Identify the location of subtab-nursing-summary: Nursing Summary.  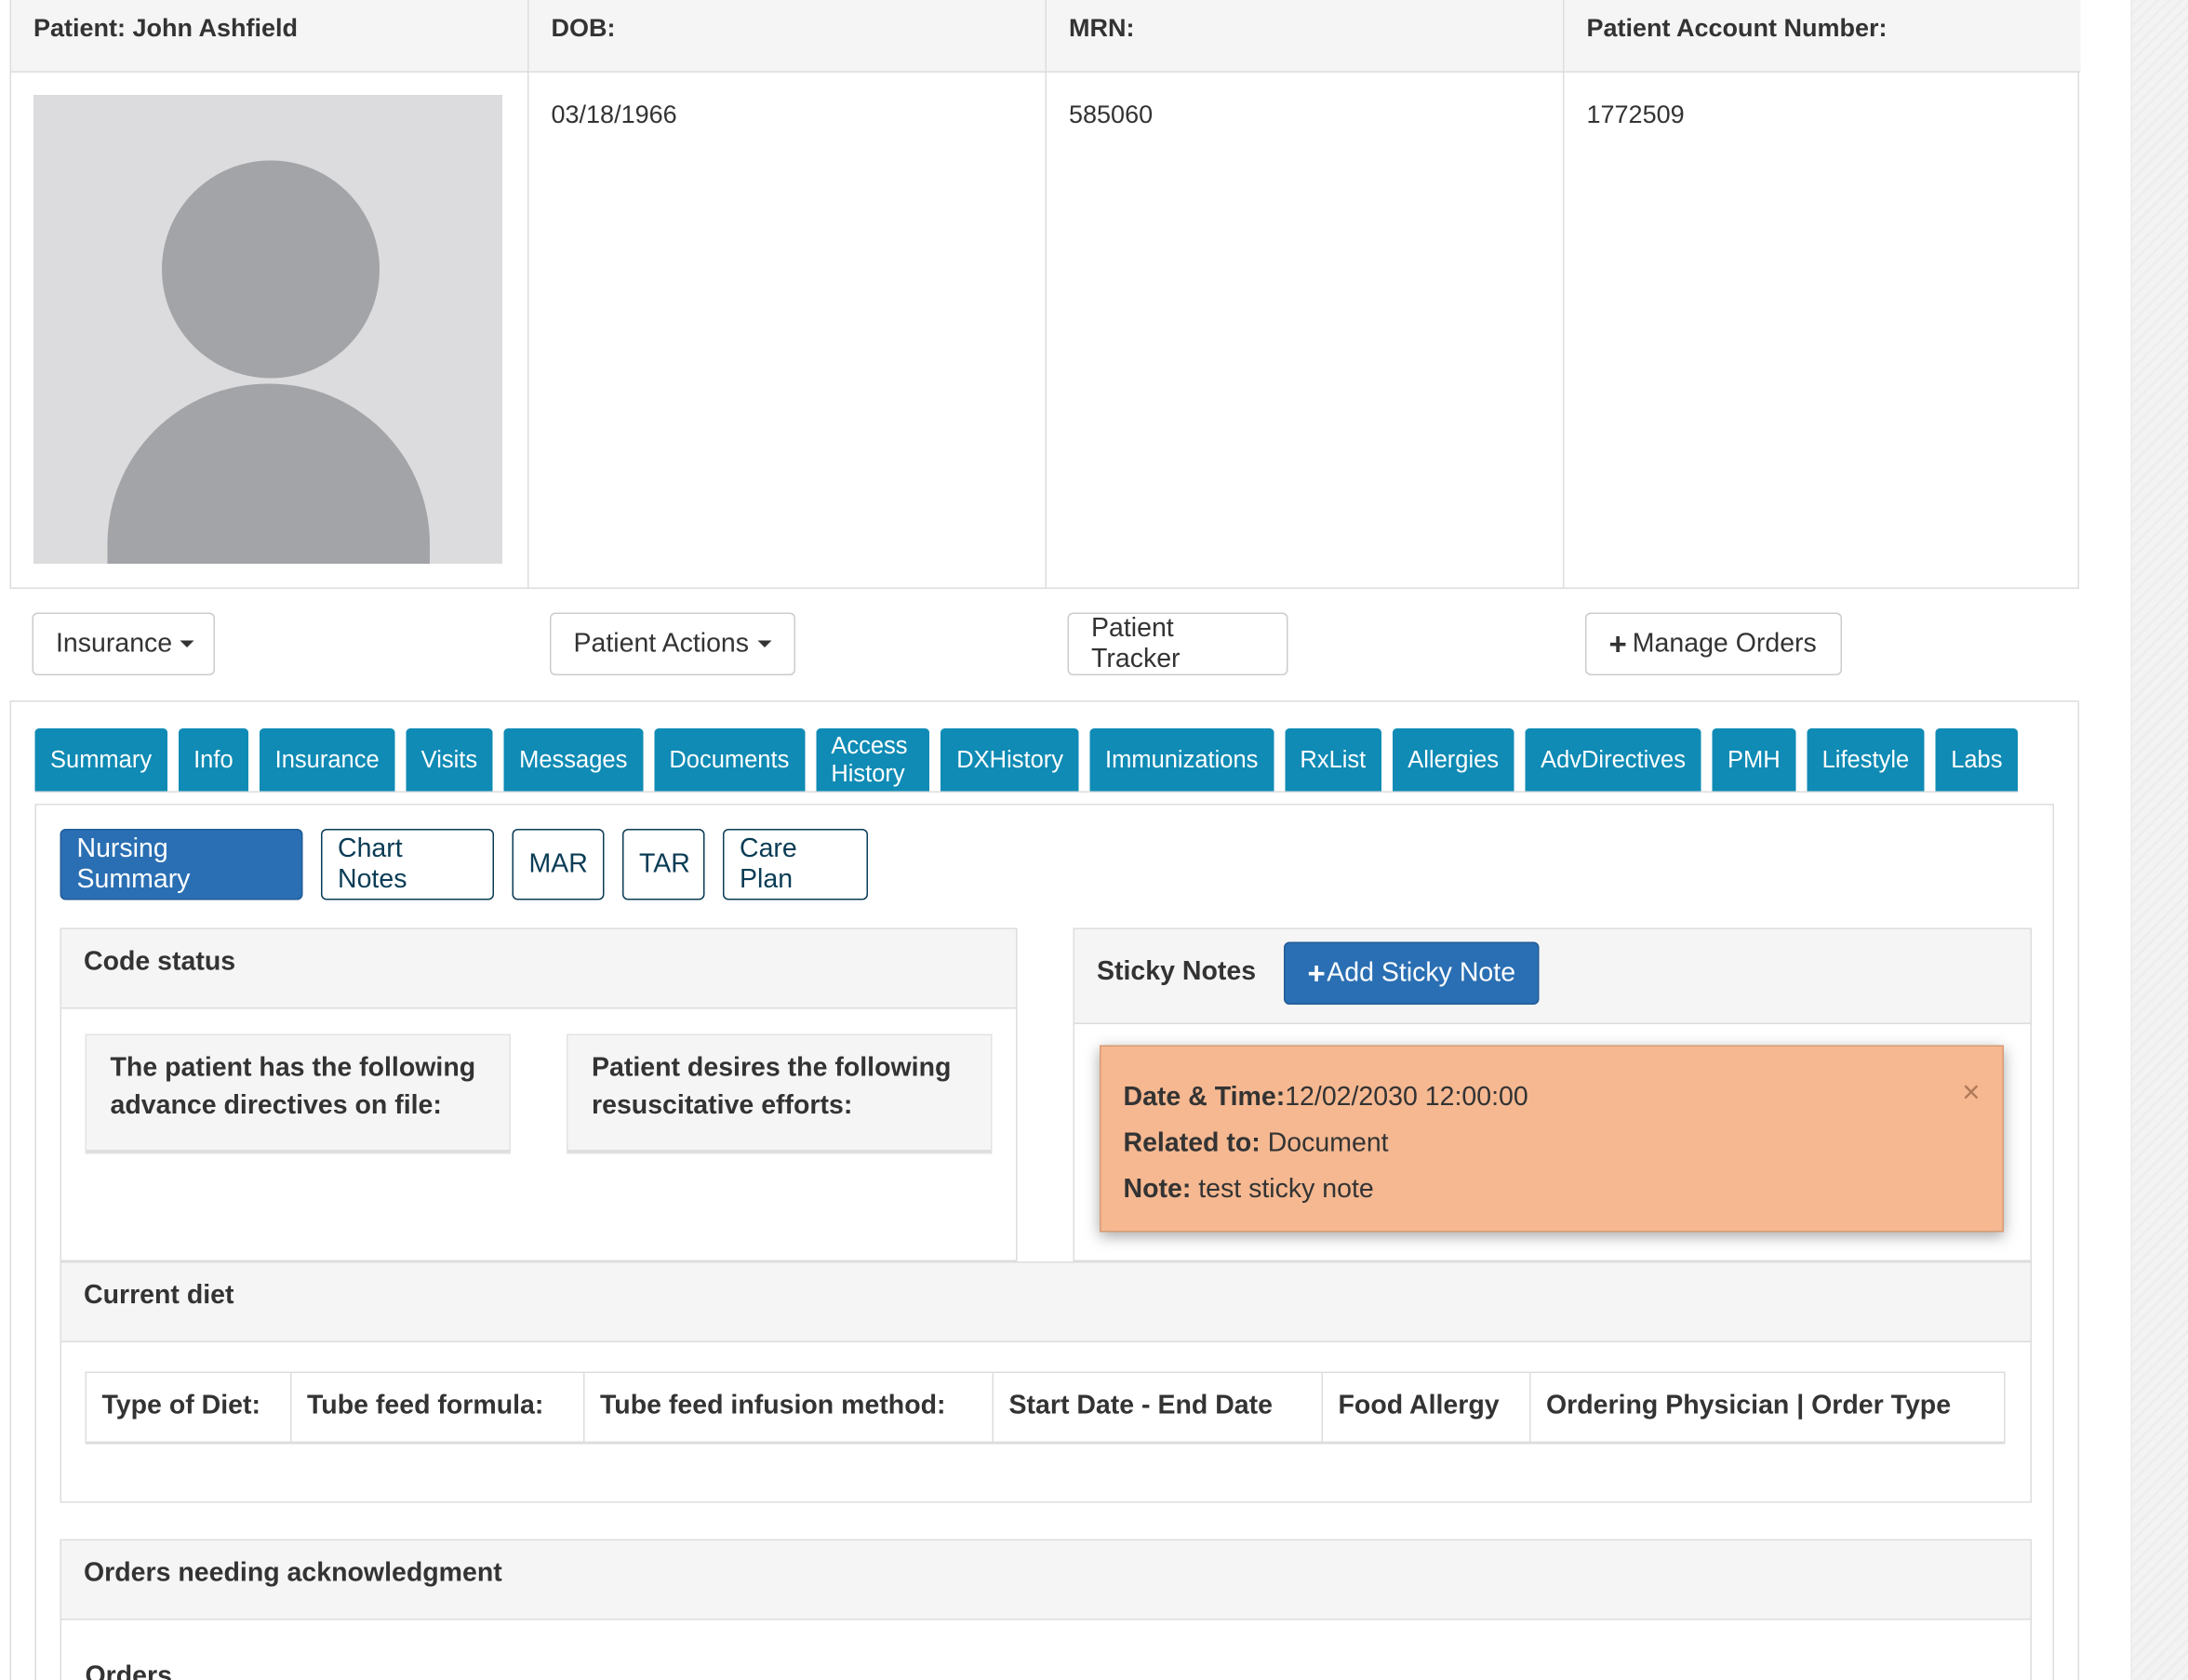
(181, 864).